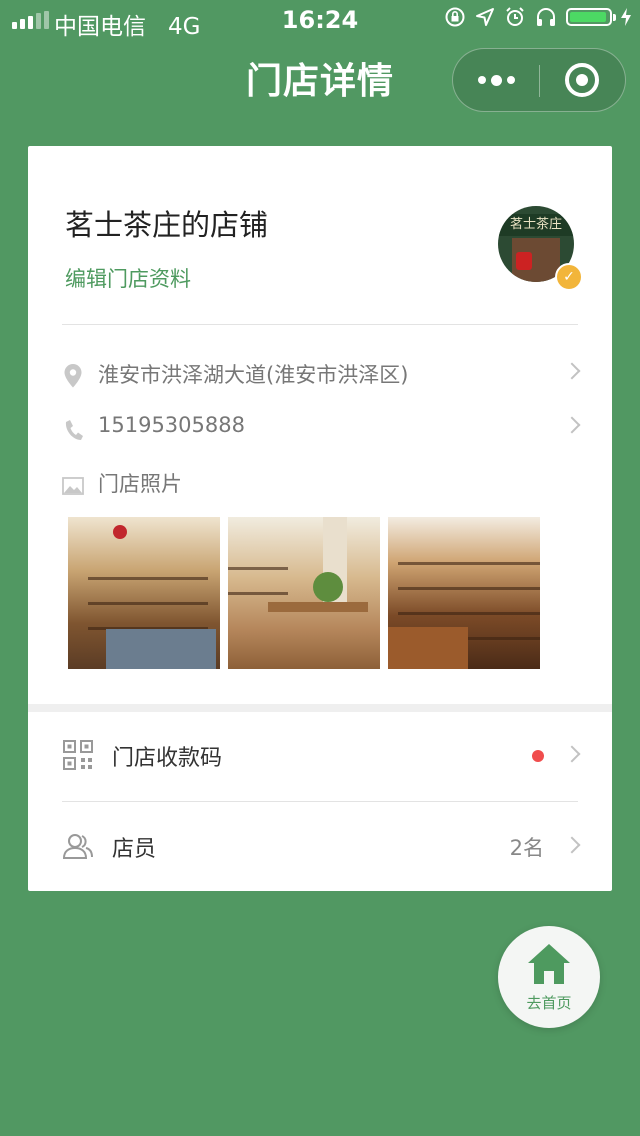 The image size is (640, 1136). What do you see at coordinates (546, 17) in the screenshot?
I see `headphones-icon` at bounding box center [546, 17].